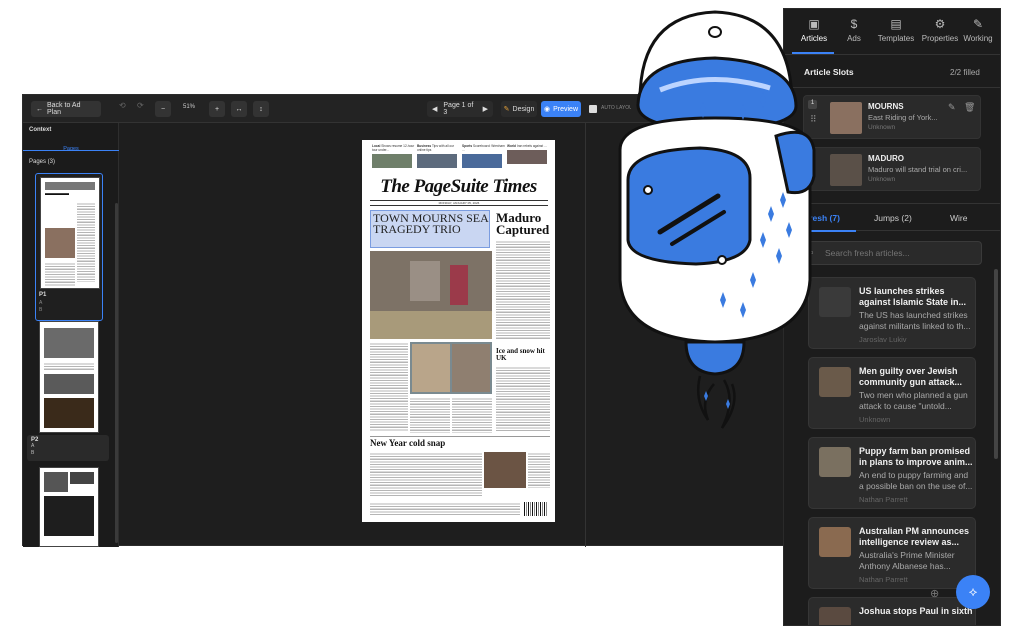 The image size is (1024, 640). What do you see at coordinates (996, 364) in the screenshot?
I see `panel-scrollbar` at bounding box center [996, 364].